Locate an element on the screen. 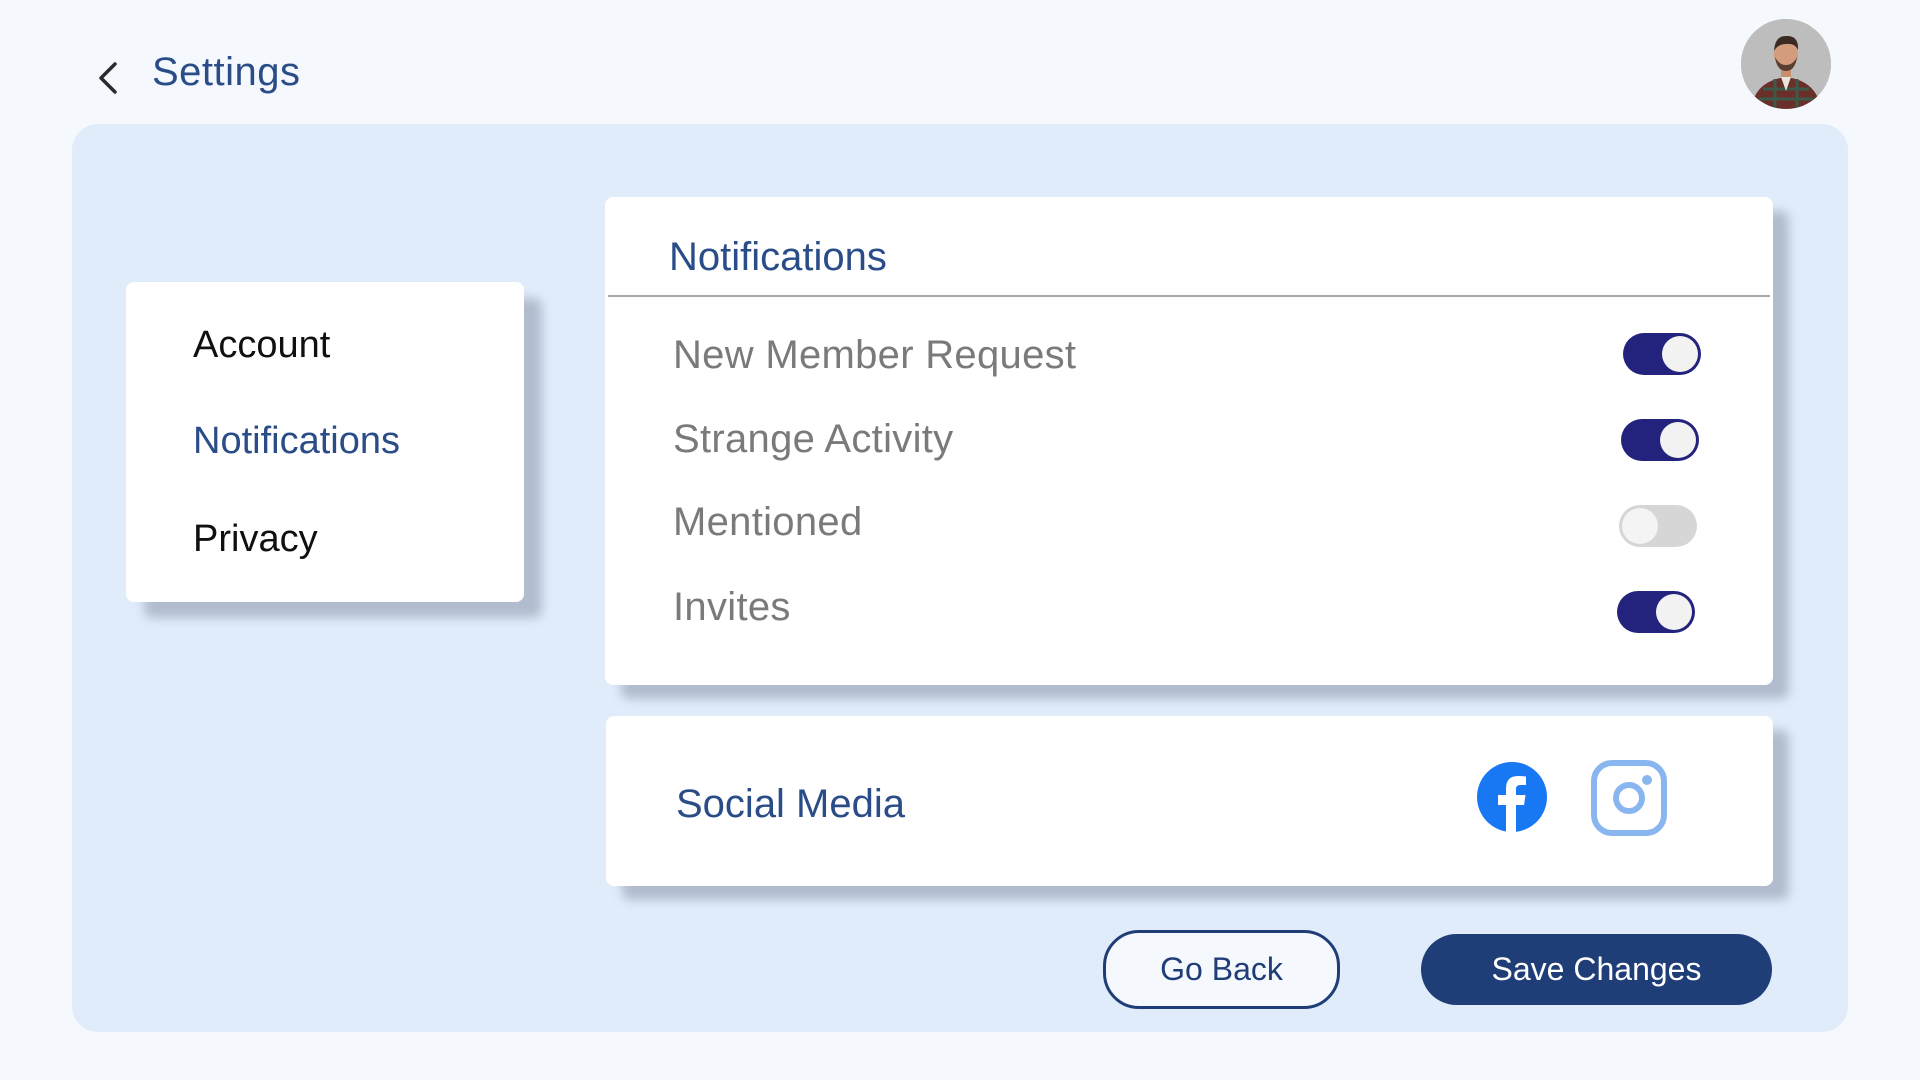  save-changes-button: Save Changes is located at coordinates (1596, 969).